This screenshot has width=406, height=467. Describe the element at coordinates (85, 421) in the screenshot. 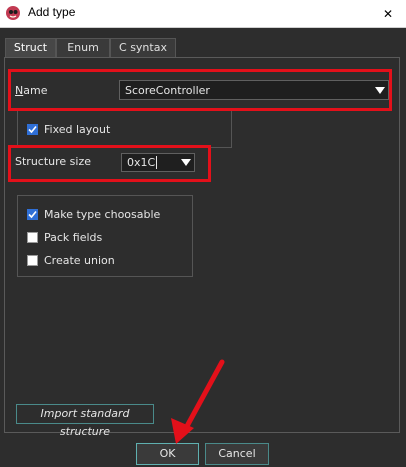

I see `import-standard-structure-button: Import standard structure` at that location.